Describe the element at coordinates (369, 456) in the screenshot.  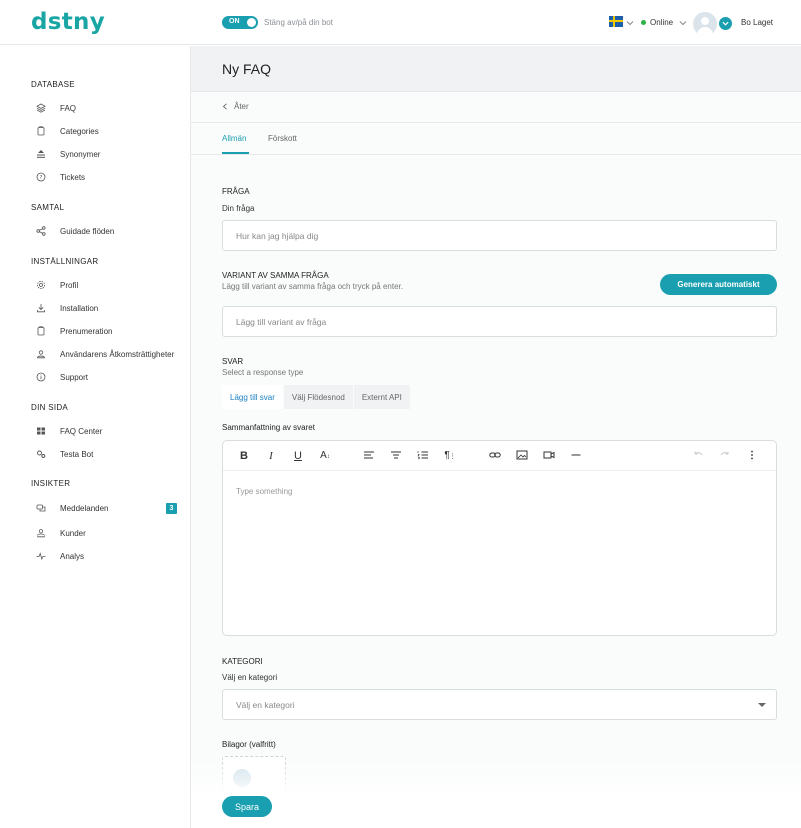
I see `align-left-icon` at that location.